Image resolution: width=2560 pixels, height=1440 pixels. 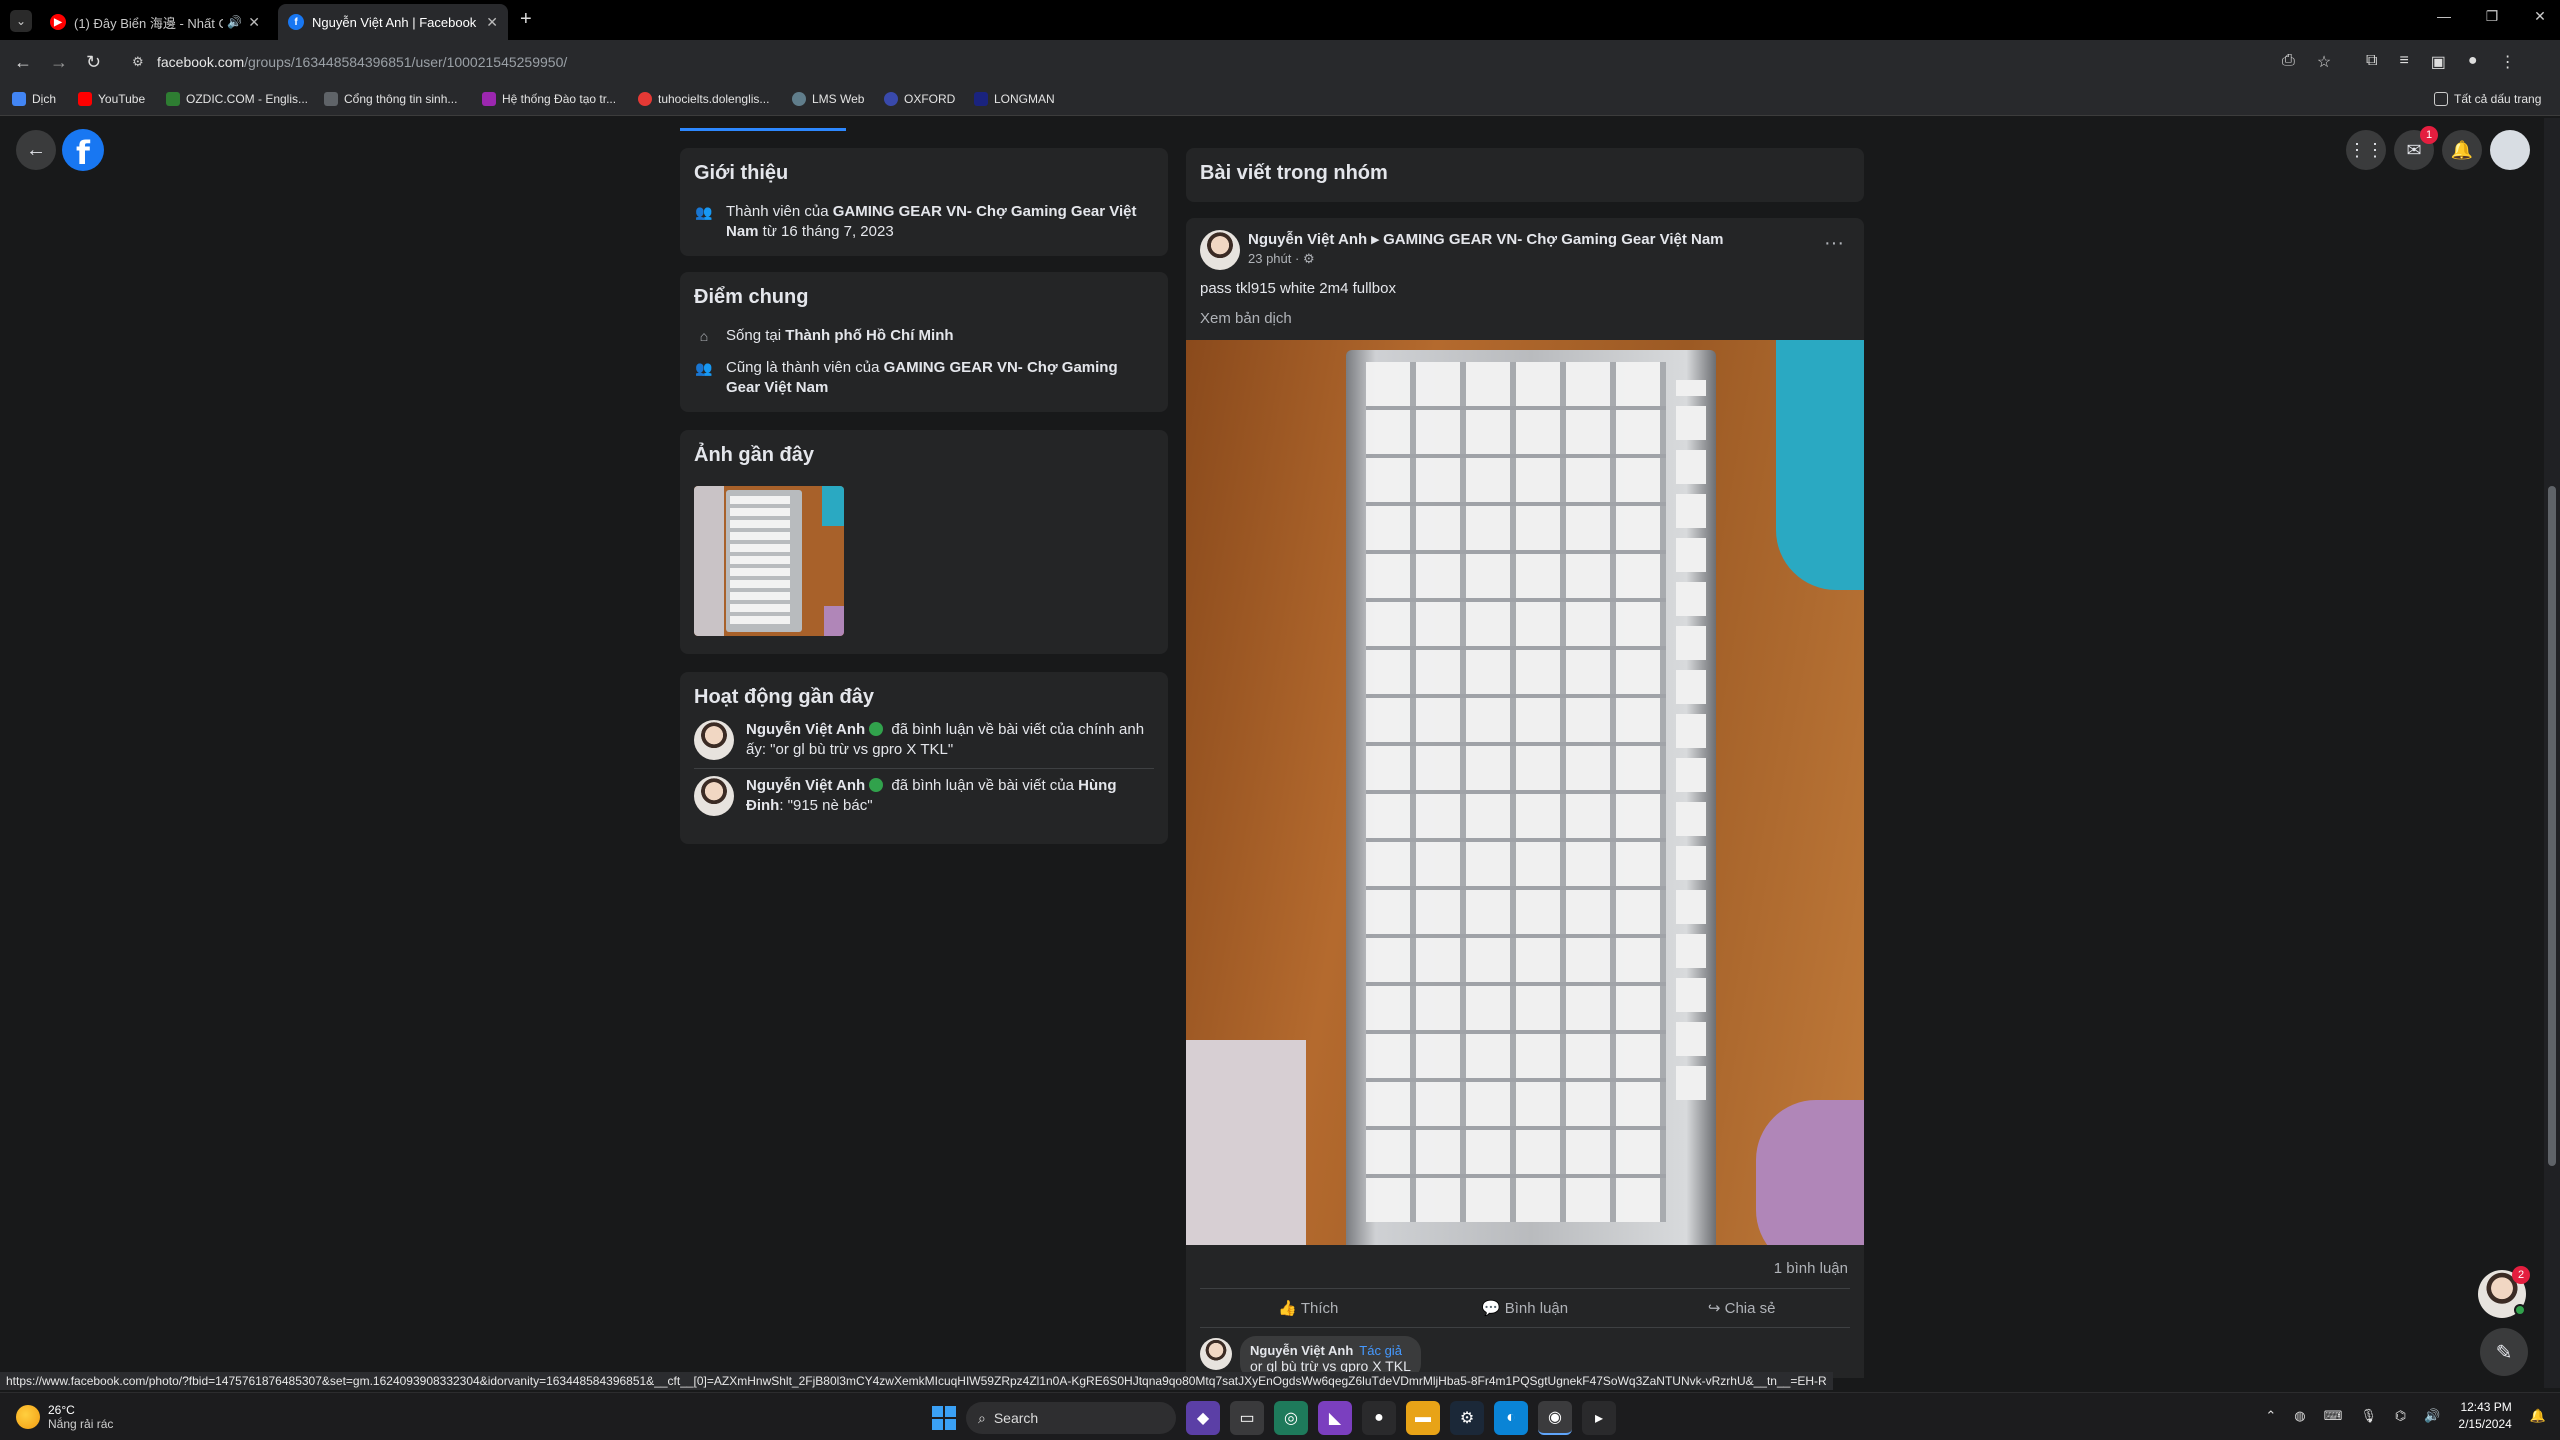 What do you see at coordinates (1467, 1418) in the screenshot?
I see `steam-icon: ⚙` at bounding box center [1467, 1418].